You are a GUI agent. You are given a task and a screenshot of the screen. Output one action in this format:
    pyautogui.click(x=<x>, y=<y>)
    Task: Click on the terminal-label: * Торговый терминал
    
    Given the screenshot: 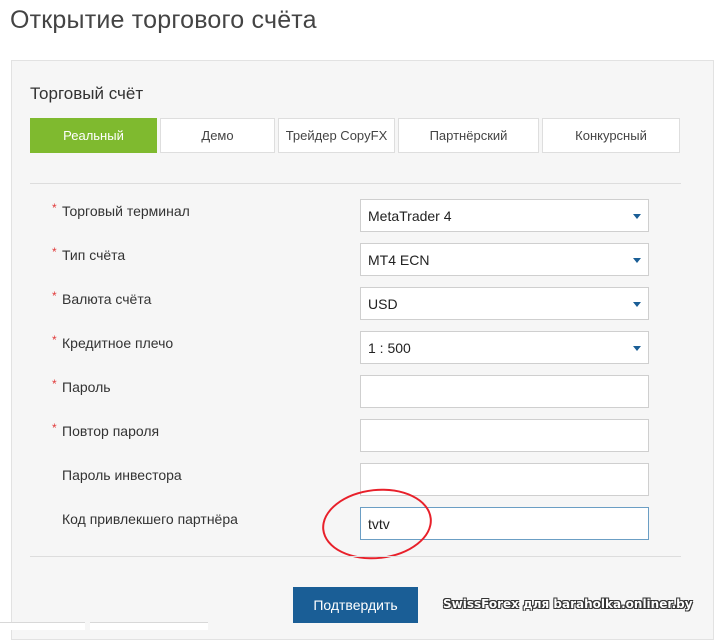 What is the action you would take?
    pyautogui.click(x=121, y=210)
    